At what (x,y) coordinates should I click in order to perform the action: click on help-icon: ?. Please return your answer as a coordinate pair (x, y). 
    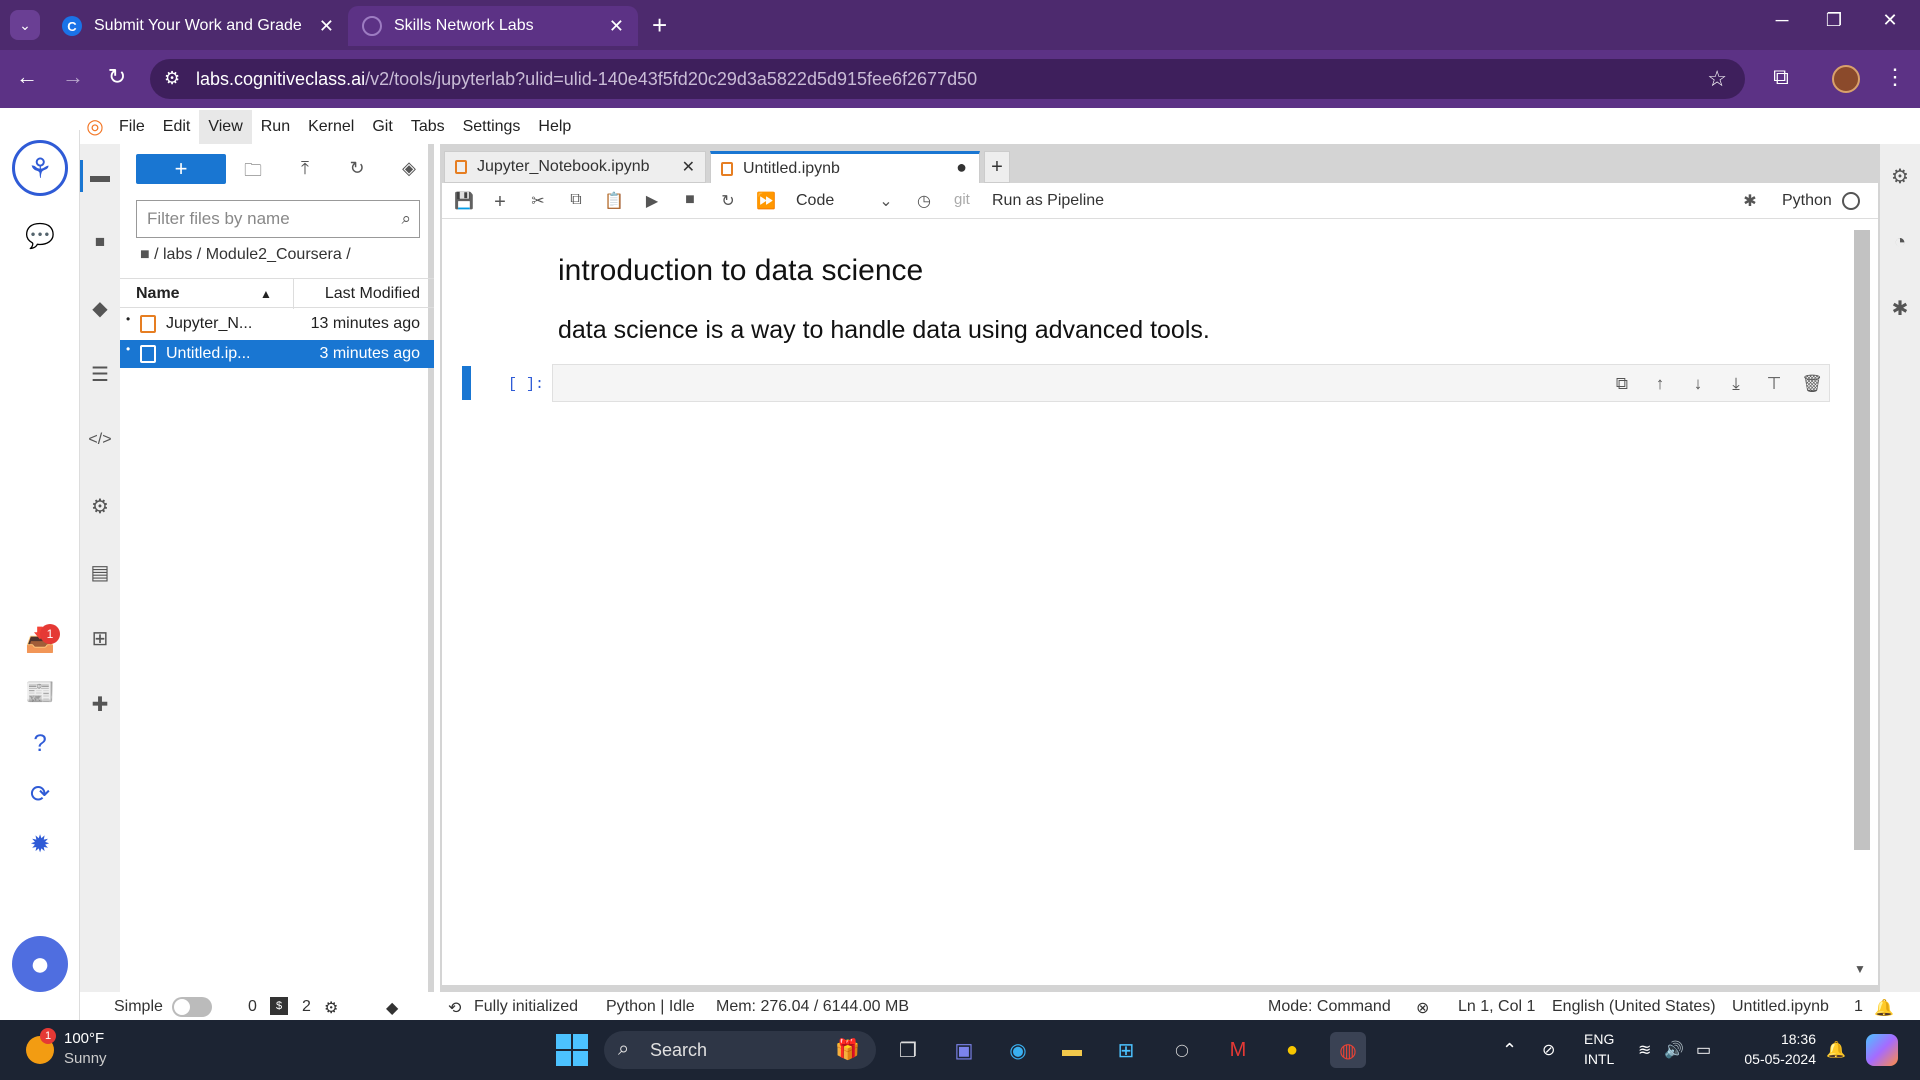
    Looking at the image, I should click on (40, 744).